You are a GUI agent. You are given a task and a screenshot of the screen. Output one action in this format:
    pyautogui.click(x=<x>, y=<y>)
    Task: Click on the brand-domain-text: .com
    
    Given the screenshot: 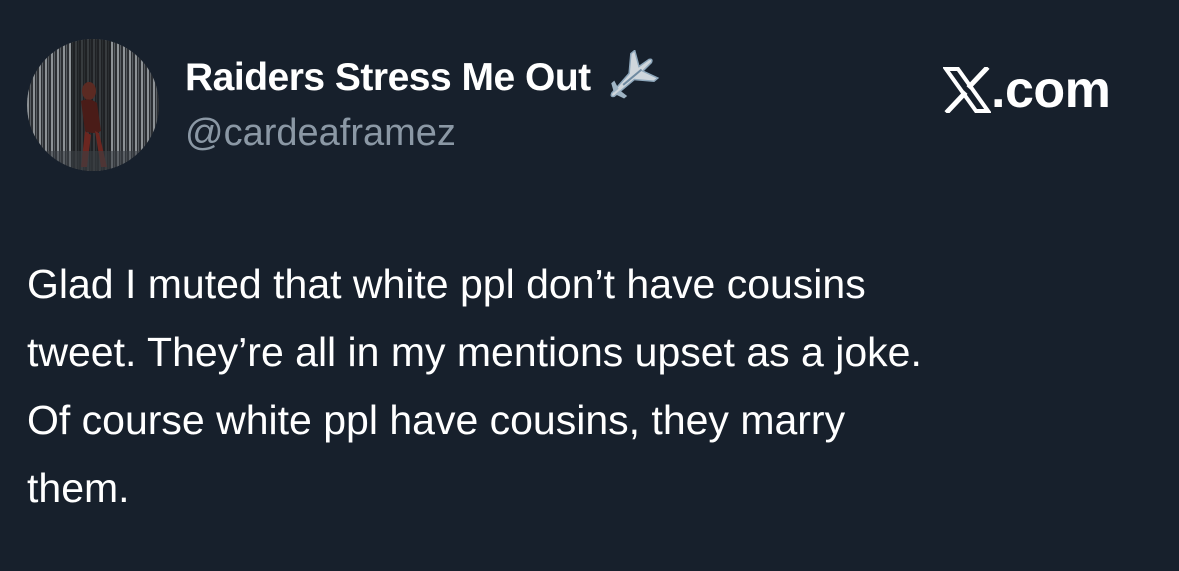 What is the action you would take?
    pyautogui.click(x=1051, y=90)
    